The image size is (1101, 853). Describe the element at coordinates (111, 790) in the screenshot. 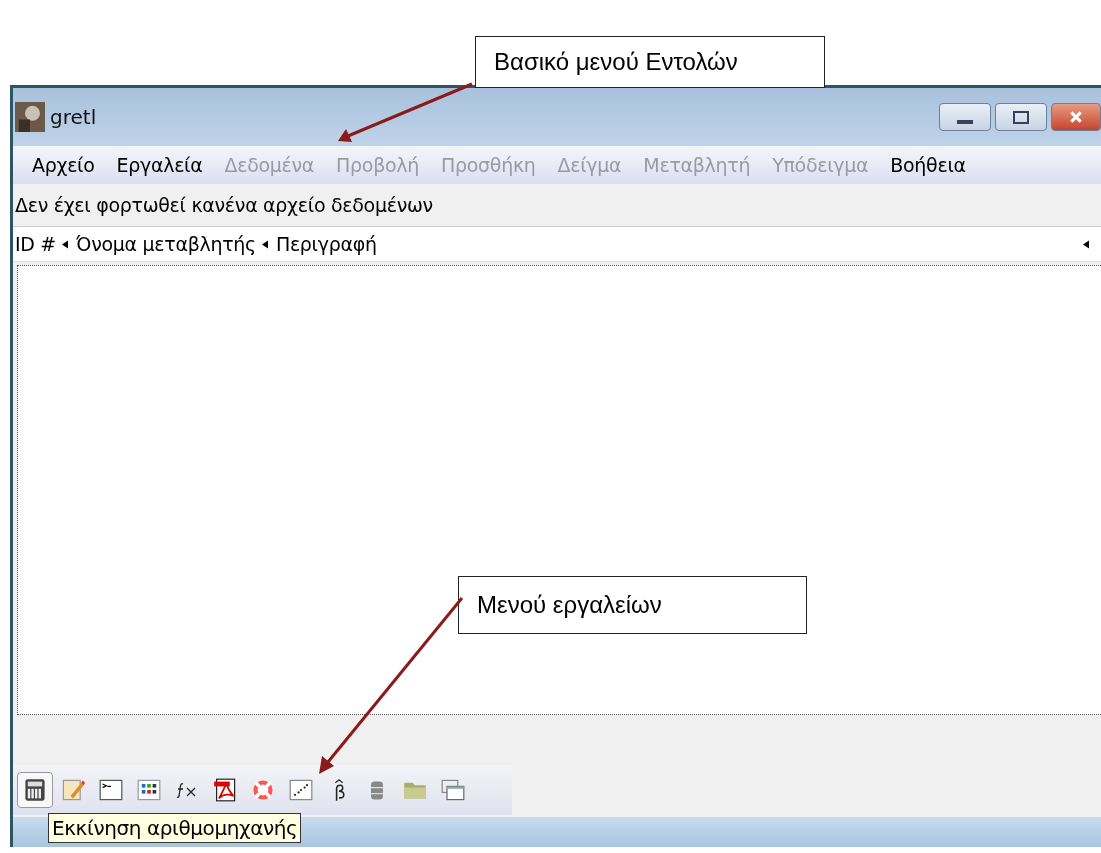

I see `terminal-icon` at that location.